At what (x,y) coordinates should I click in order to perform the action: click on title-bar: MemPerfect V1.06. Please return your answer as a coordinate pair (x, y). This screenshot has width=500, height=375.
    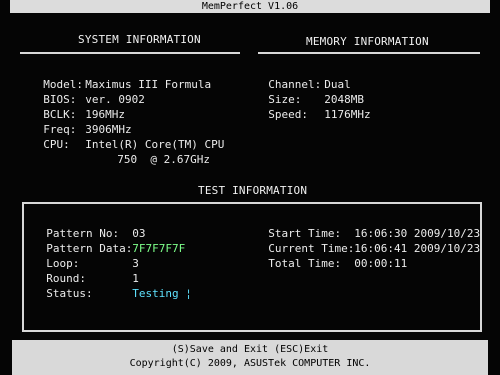
    Looking at the image, I should click on (250, 6).